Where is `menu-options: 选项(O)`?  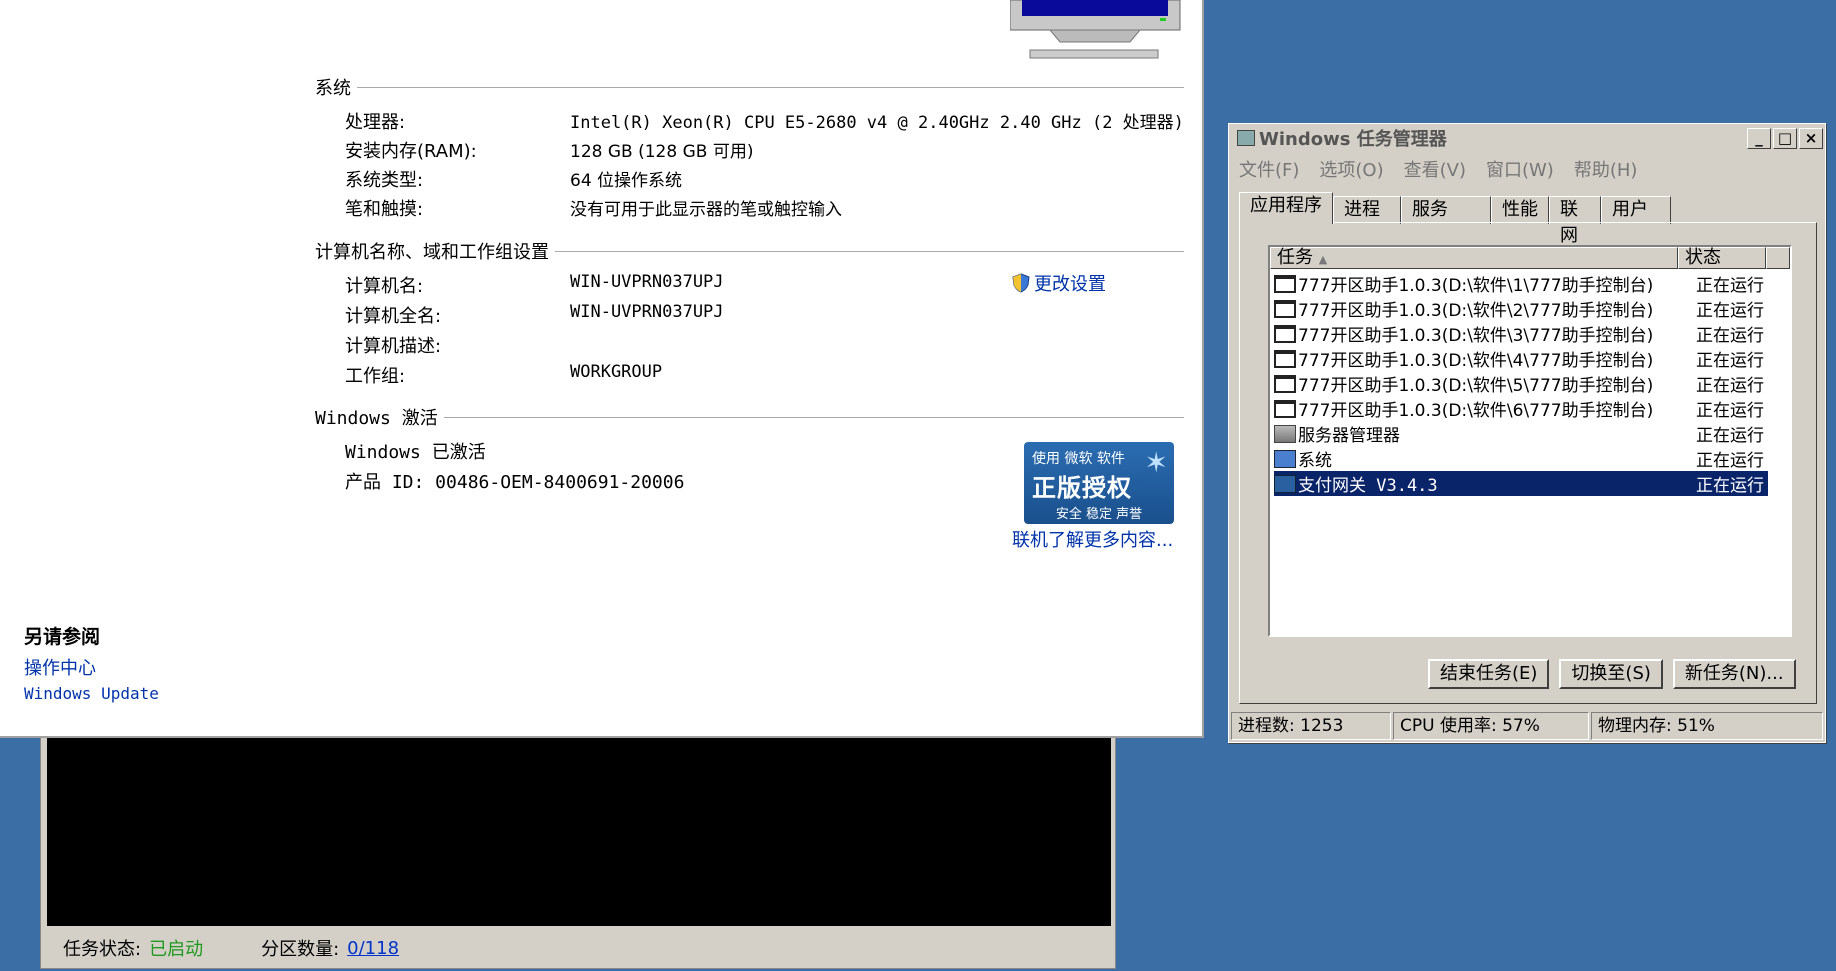 menu-options: 选项(O) is located at coordinates (1351, 169).